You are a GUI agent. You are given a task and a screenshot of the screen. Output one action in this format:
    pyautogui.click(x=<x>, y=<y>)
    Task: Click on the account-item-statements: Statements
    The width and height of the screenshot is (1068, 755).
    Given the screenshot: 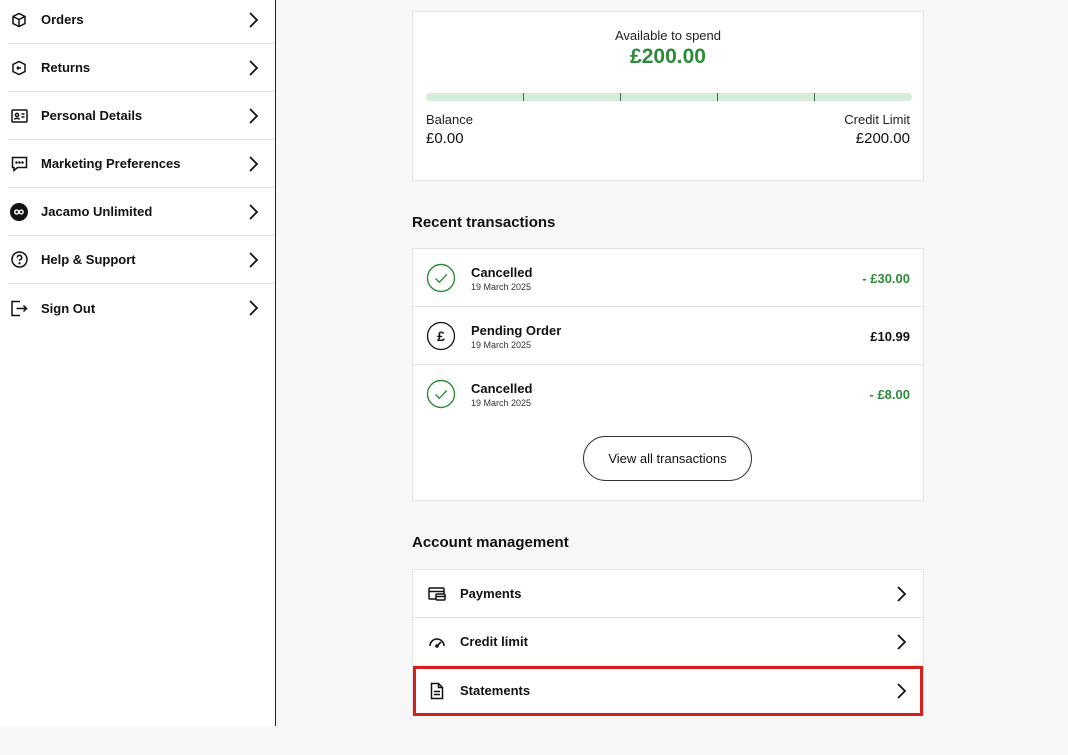 What is the action you would take?
    pyautogui.click(x=668, y=691)
    